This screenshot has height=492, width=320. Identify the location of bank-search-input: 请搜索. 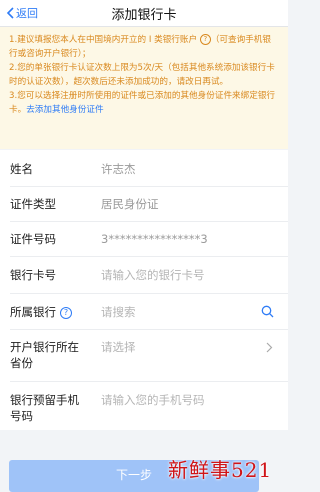
(118, 312).